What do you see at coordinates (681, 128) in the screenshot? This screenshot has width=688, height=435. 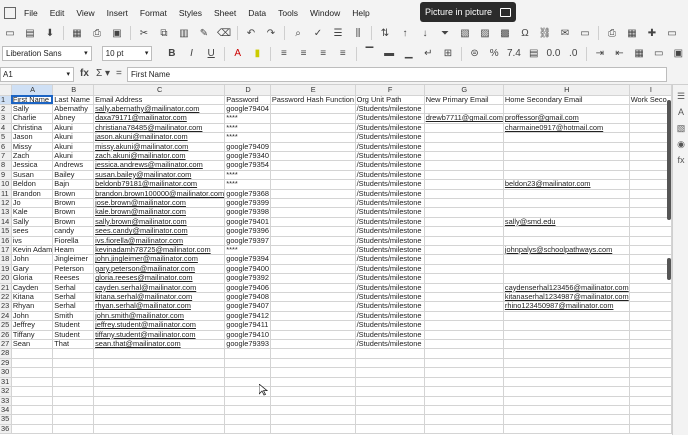 I see `gallery-icon: ▧` at bounding box center [681, 128].